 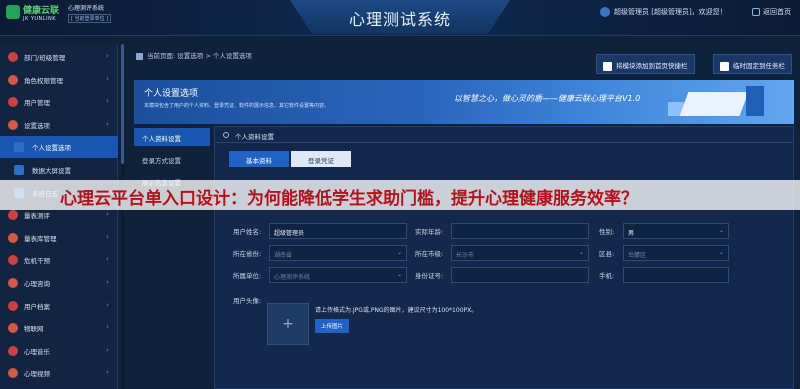 I want to click on upload-image-button: 上传图片, so click(x=332, y=326).